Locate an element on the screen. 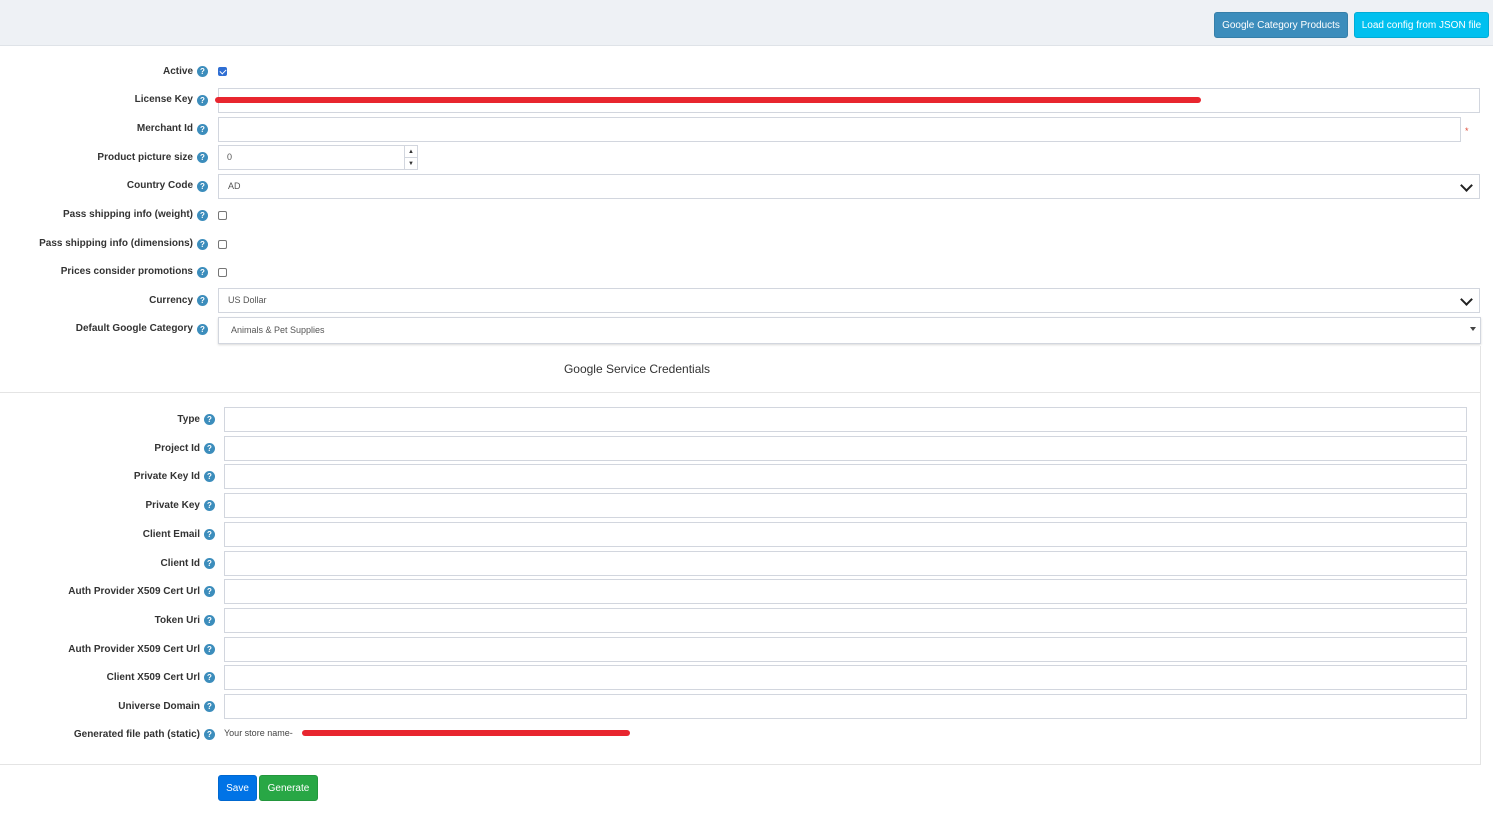  required-mark: * is located at coordinates (1467, 131).